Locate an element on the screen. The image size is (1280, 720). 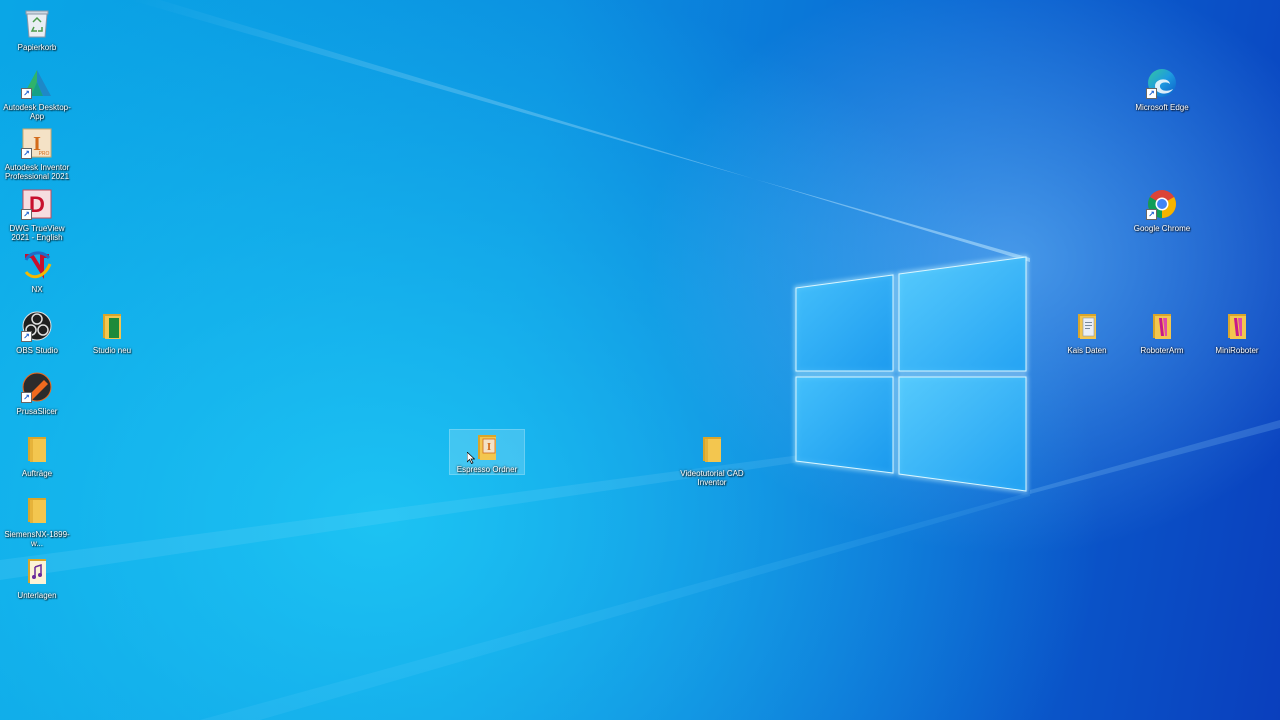
desktop-icon-label: Videotutorial CAD Inventor is located at coordinates (712, 478).